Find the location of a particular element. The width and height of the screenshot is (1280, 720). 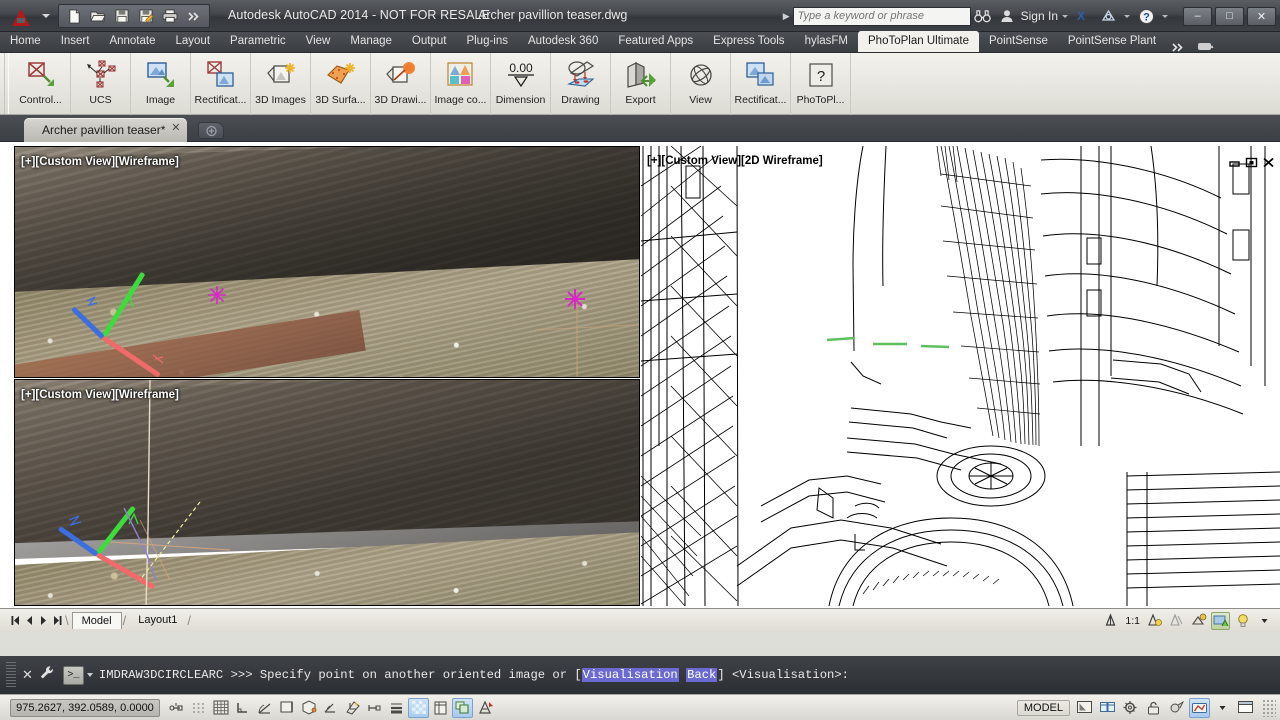

ribbon-tab-featured-apps: Featured Apps is located at coordinates (655, 41).